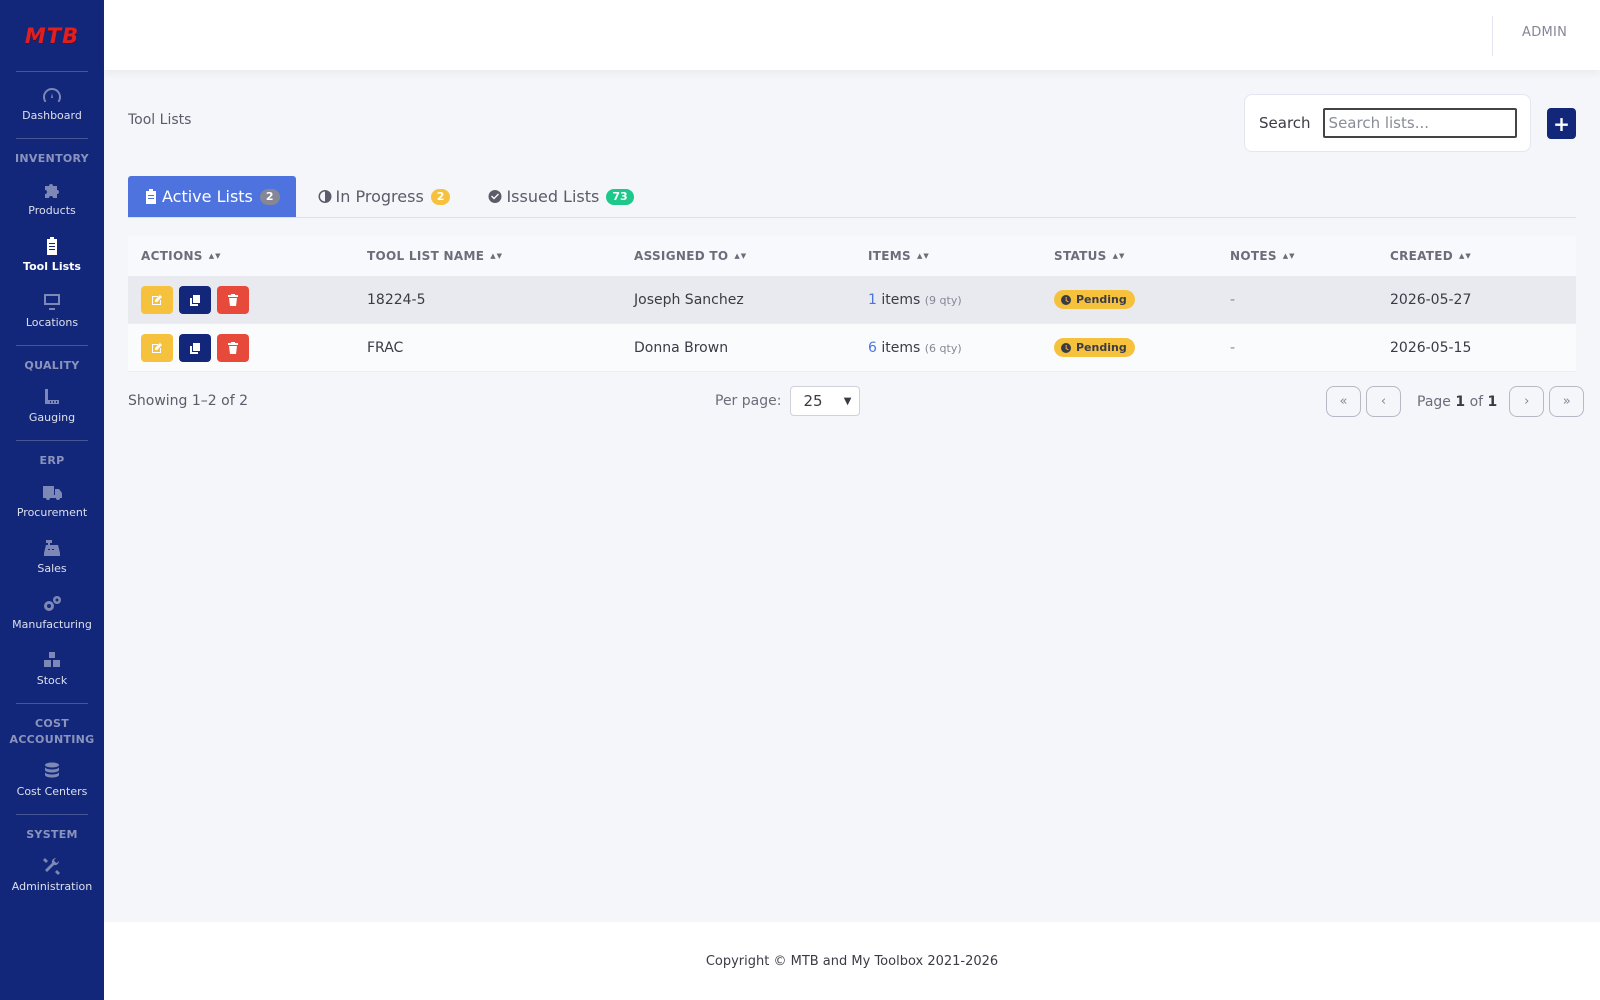 The width and height of the screenshot is (1600, 1000). I want to click on per-page-select: 25 ▼, so click(825, 401).